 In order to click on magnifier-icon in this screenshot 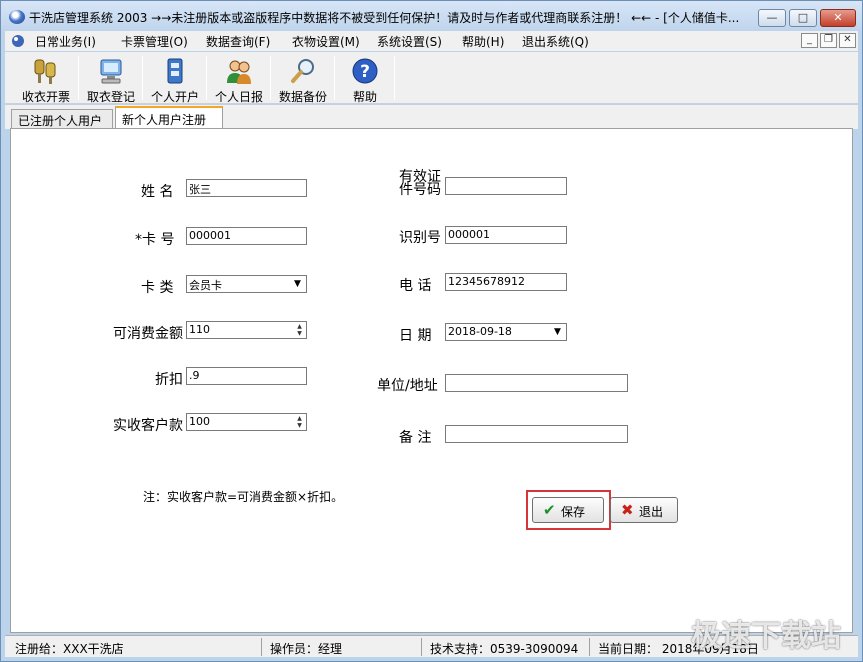, I will do `click(302, 71)`.